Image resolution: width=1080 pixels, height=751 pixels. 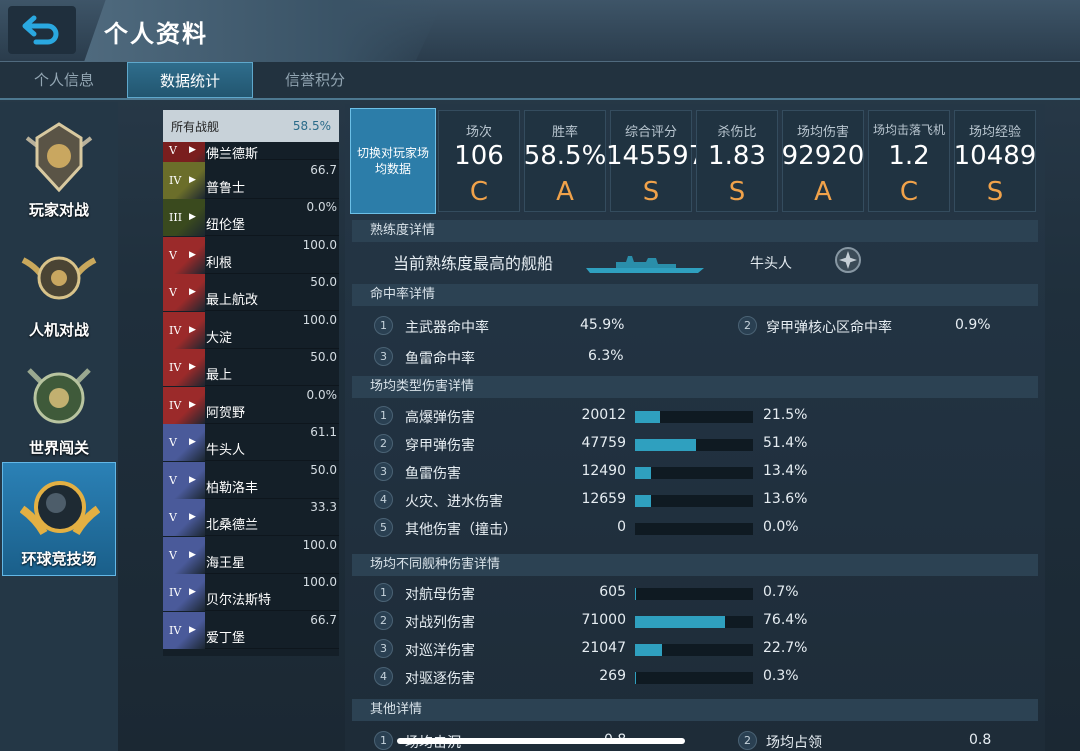 I want to click on ship-list-item: V ▶ 最上航改 50.0, so click(x=251, y=292).